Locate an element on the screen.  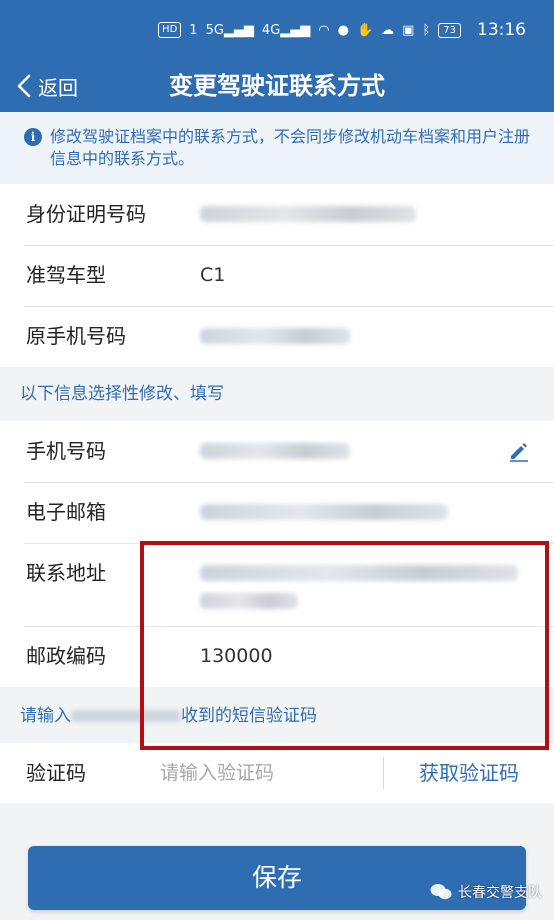
sms-prompt: 请输入 收到的短信验证码 is located at coordinates (277, 716).